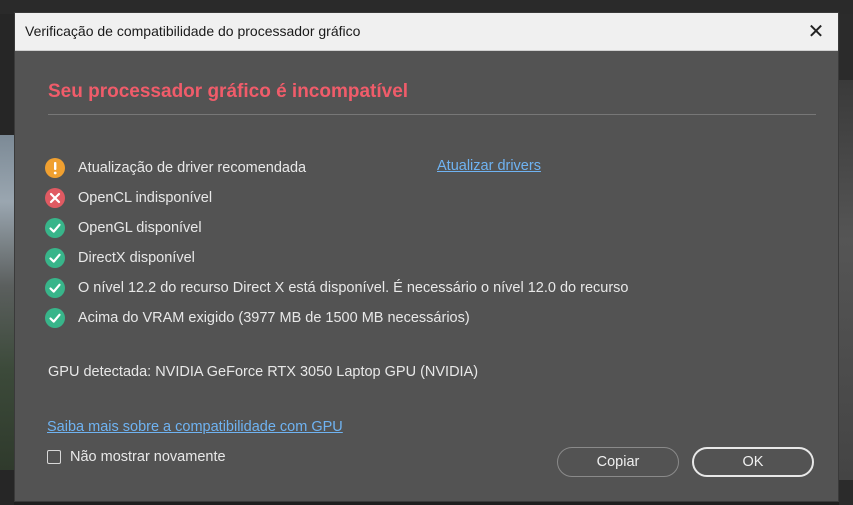 Image resolution: width=853 pixels, height=505 pixels. I want to click on copy-button: Copiar, so click(618, 462).